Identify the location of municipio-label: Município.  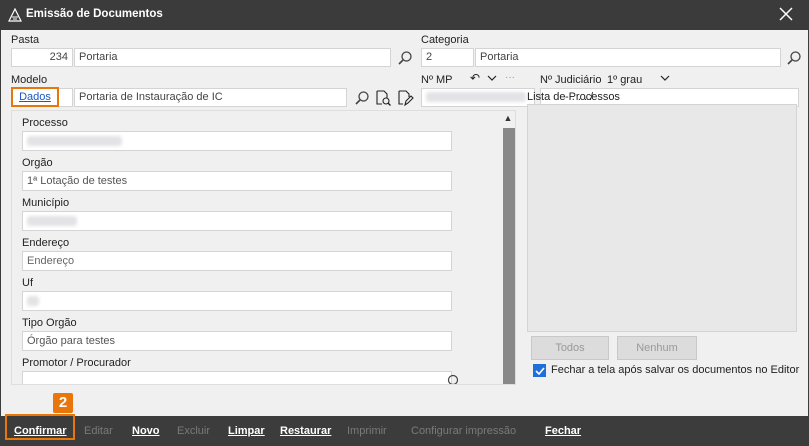
(46, 203).